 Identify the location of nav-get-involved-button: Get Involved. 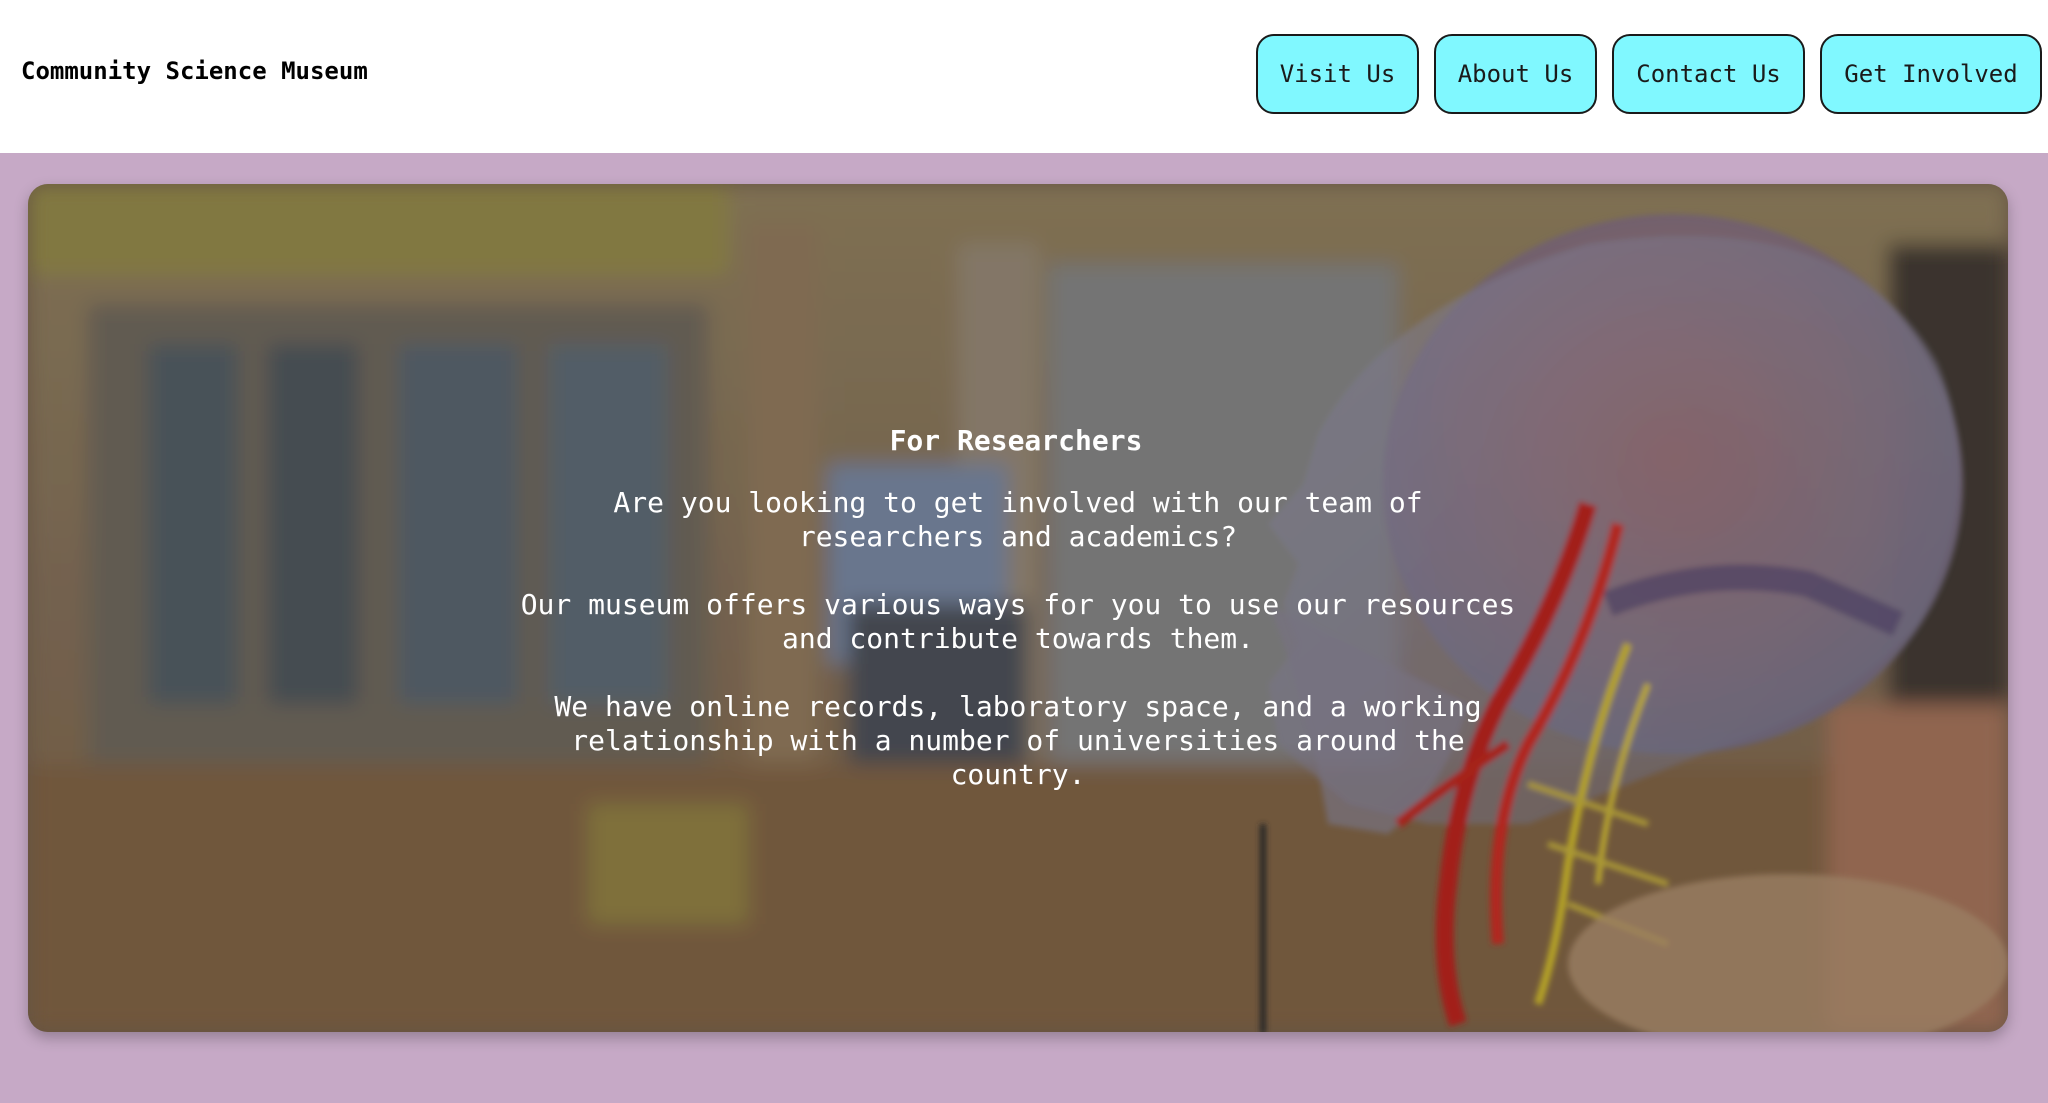
(1931, 74).